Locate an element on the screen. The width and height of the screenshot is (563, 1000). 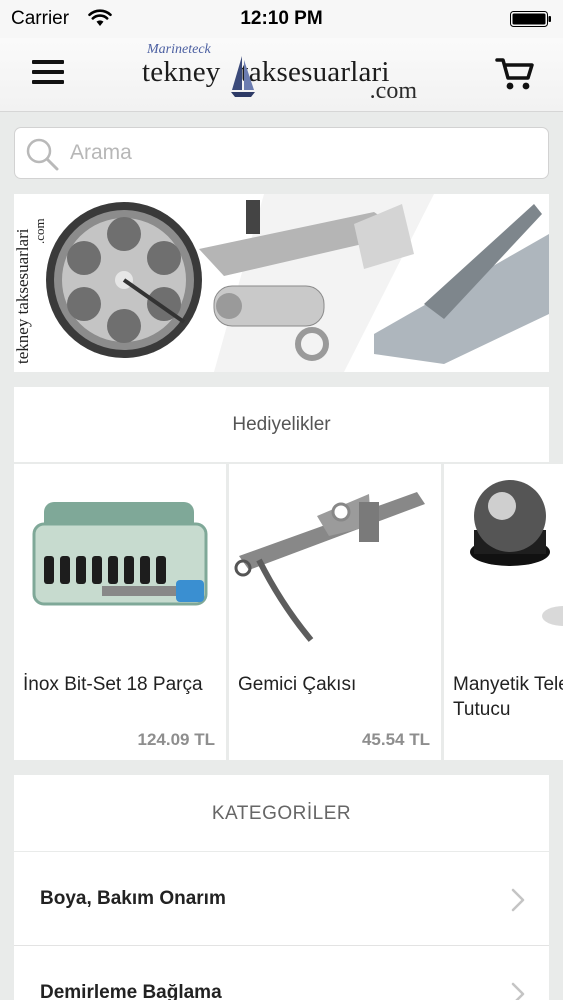
status-bar: Carrier 12:10 PM is located at coordinates (281, 19).